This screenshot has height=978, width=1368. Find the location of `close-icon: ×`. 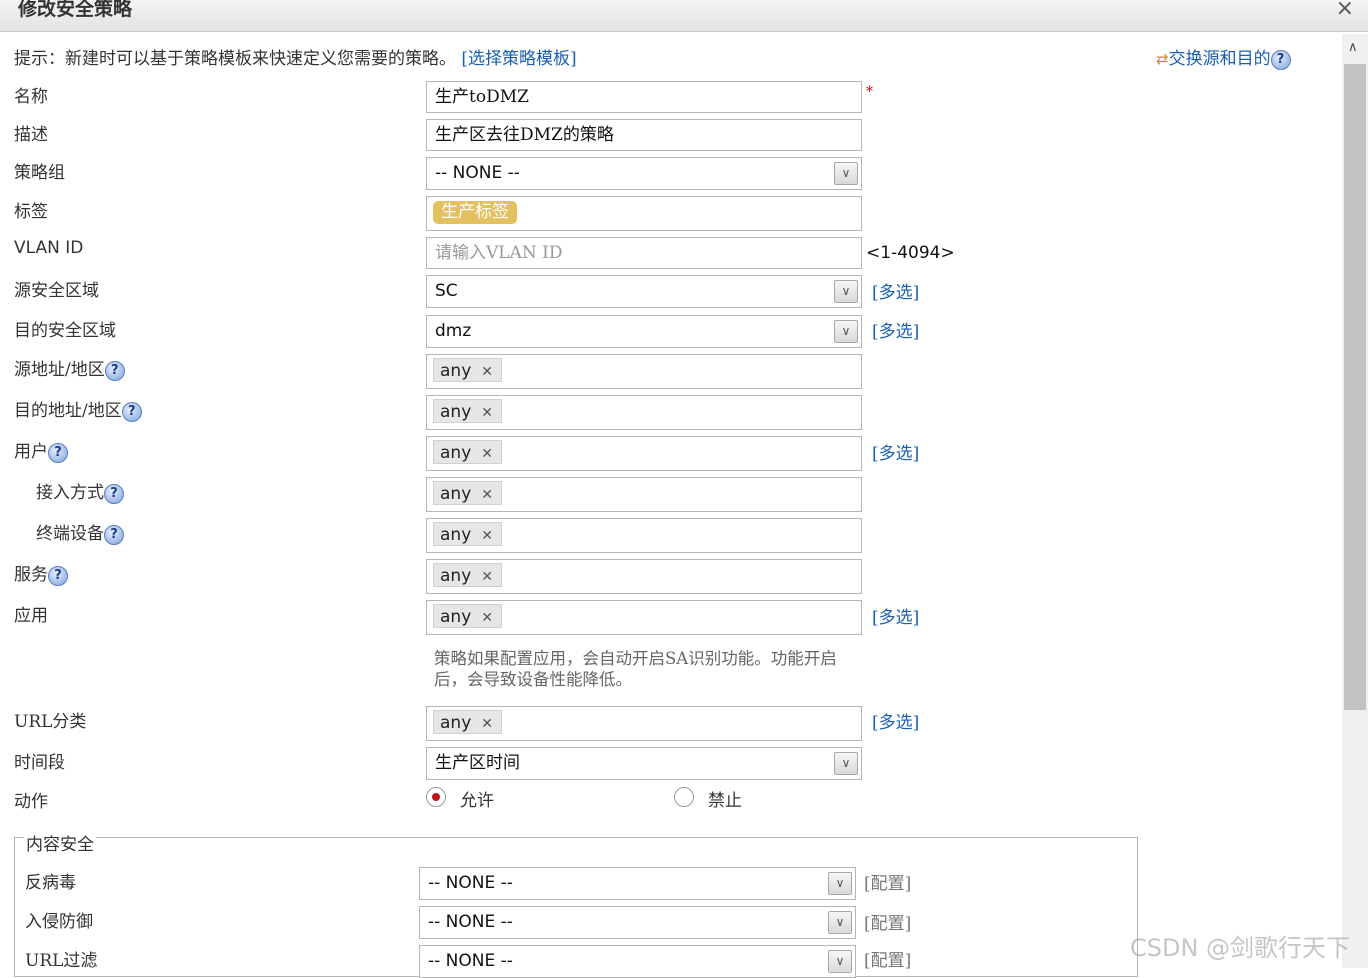

close-icon: × is located at coordinates (1345, 10).